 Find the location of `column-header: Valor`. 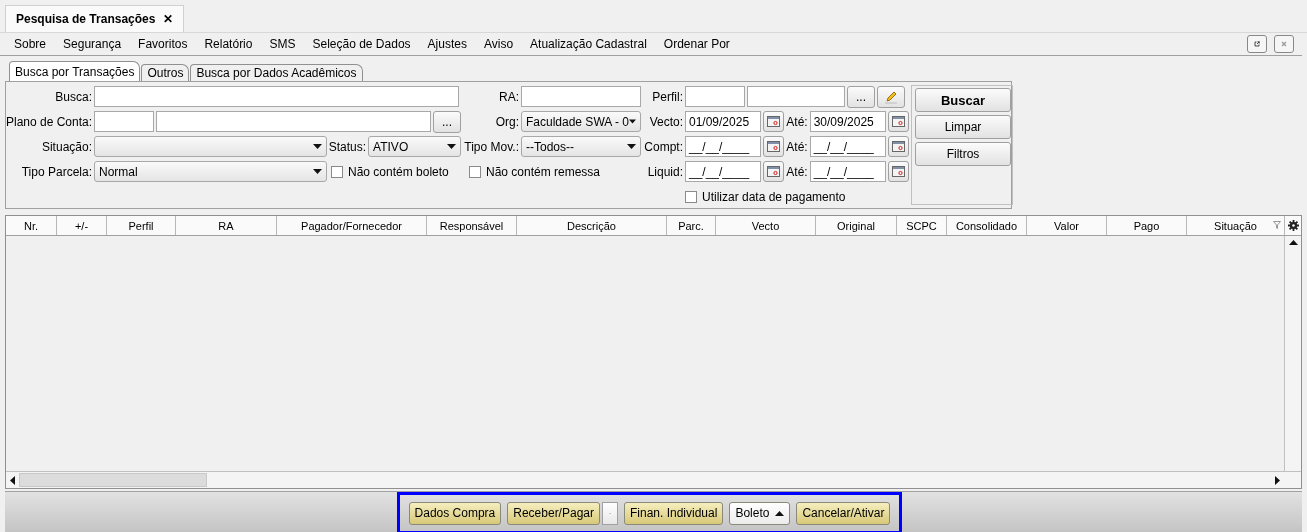

column-header: Valor is located at coordinates (1067, 225).